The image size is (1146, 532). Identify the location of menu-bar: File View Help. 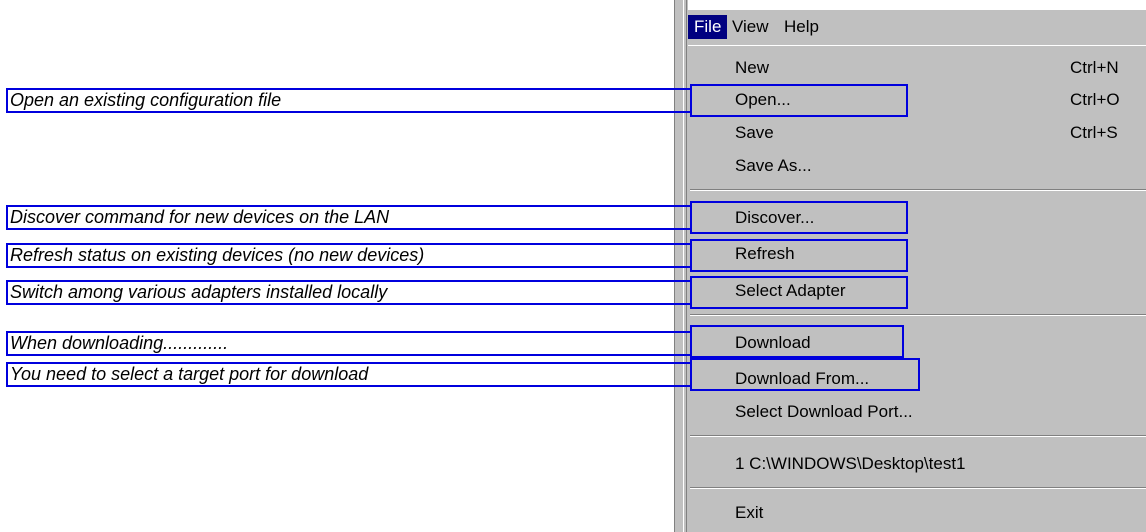
(917, 27).